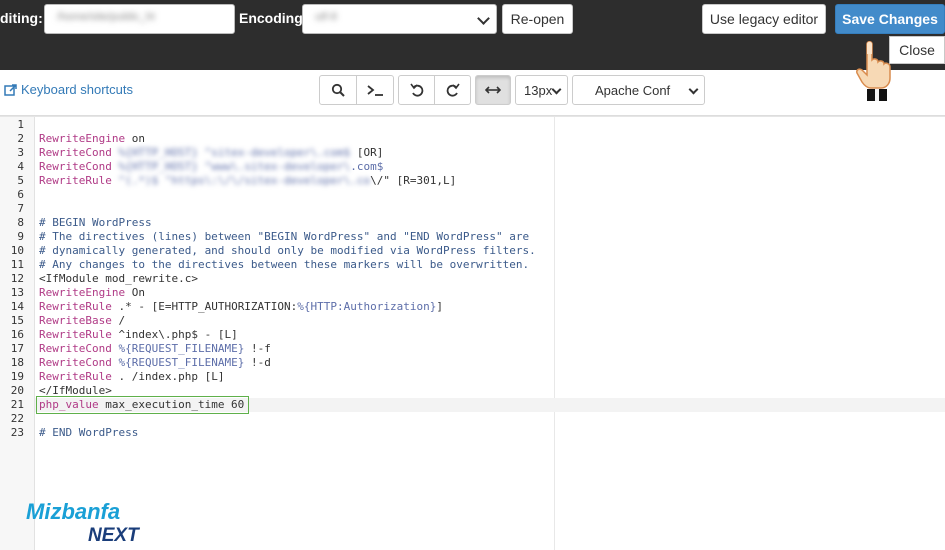  I want to click on code-keyword: php_value, so click(69, 404).